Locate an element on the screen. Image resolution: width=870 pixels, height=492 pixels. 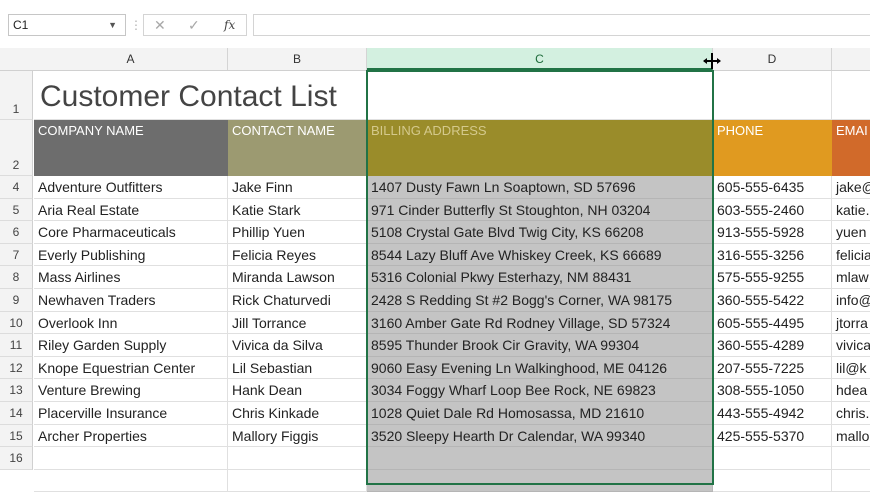
cell-address: 8595 Thunder Brook Cir Gravity, WA 99304 is located at coordinates (540, 345).